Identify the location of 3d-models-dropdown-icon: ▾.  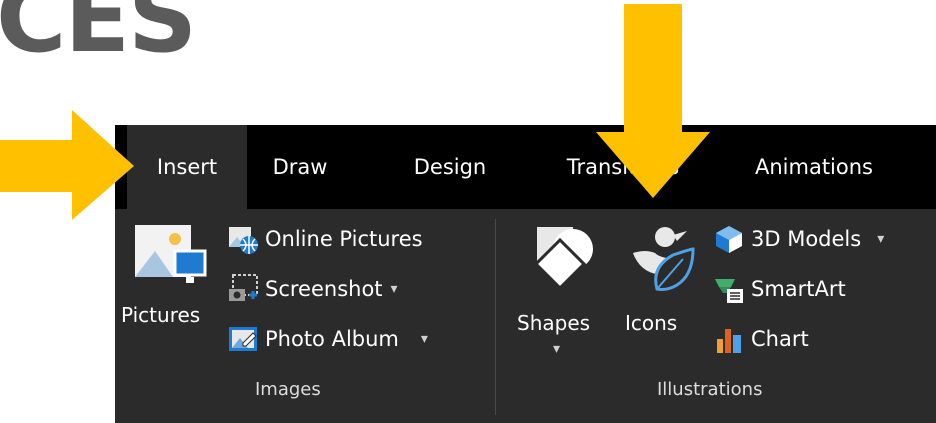
(880, 239).